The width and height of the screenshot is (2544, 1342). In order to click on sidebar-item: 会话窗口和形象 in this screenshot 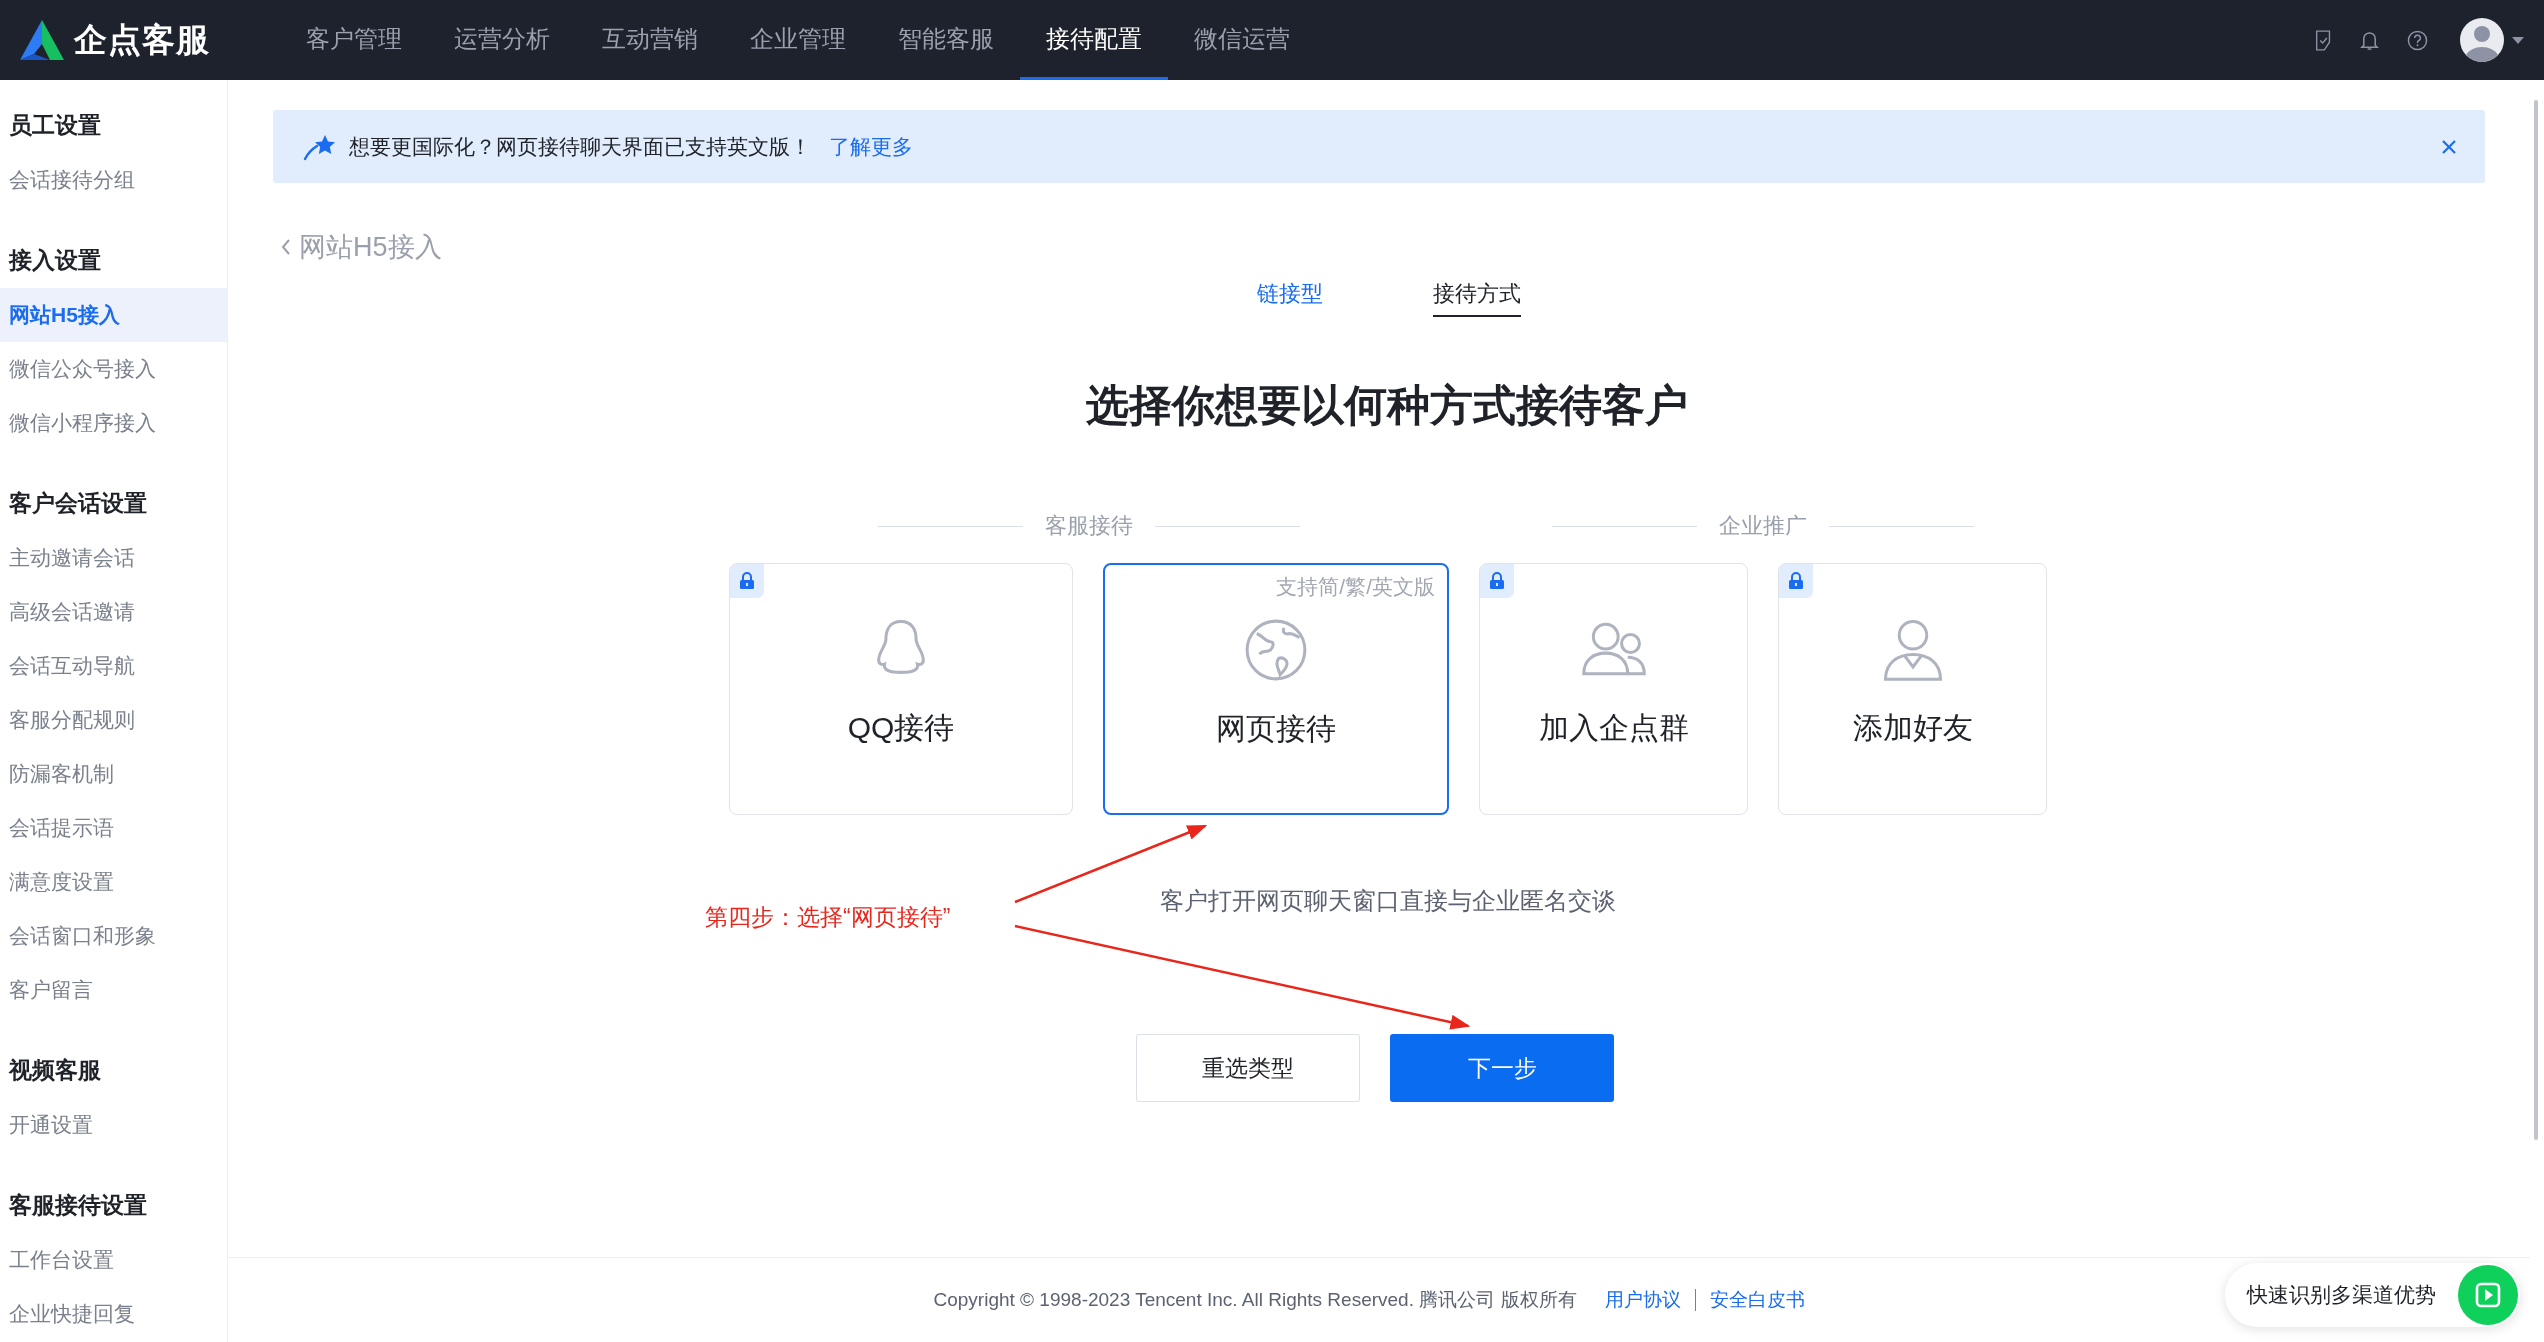, I will do `click(113, 936)`.